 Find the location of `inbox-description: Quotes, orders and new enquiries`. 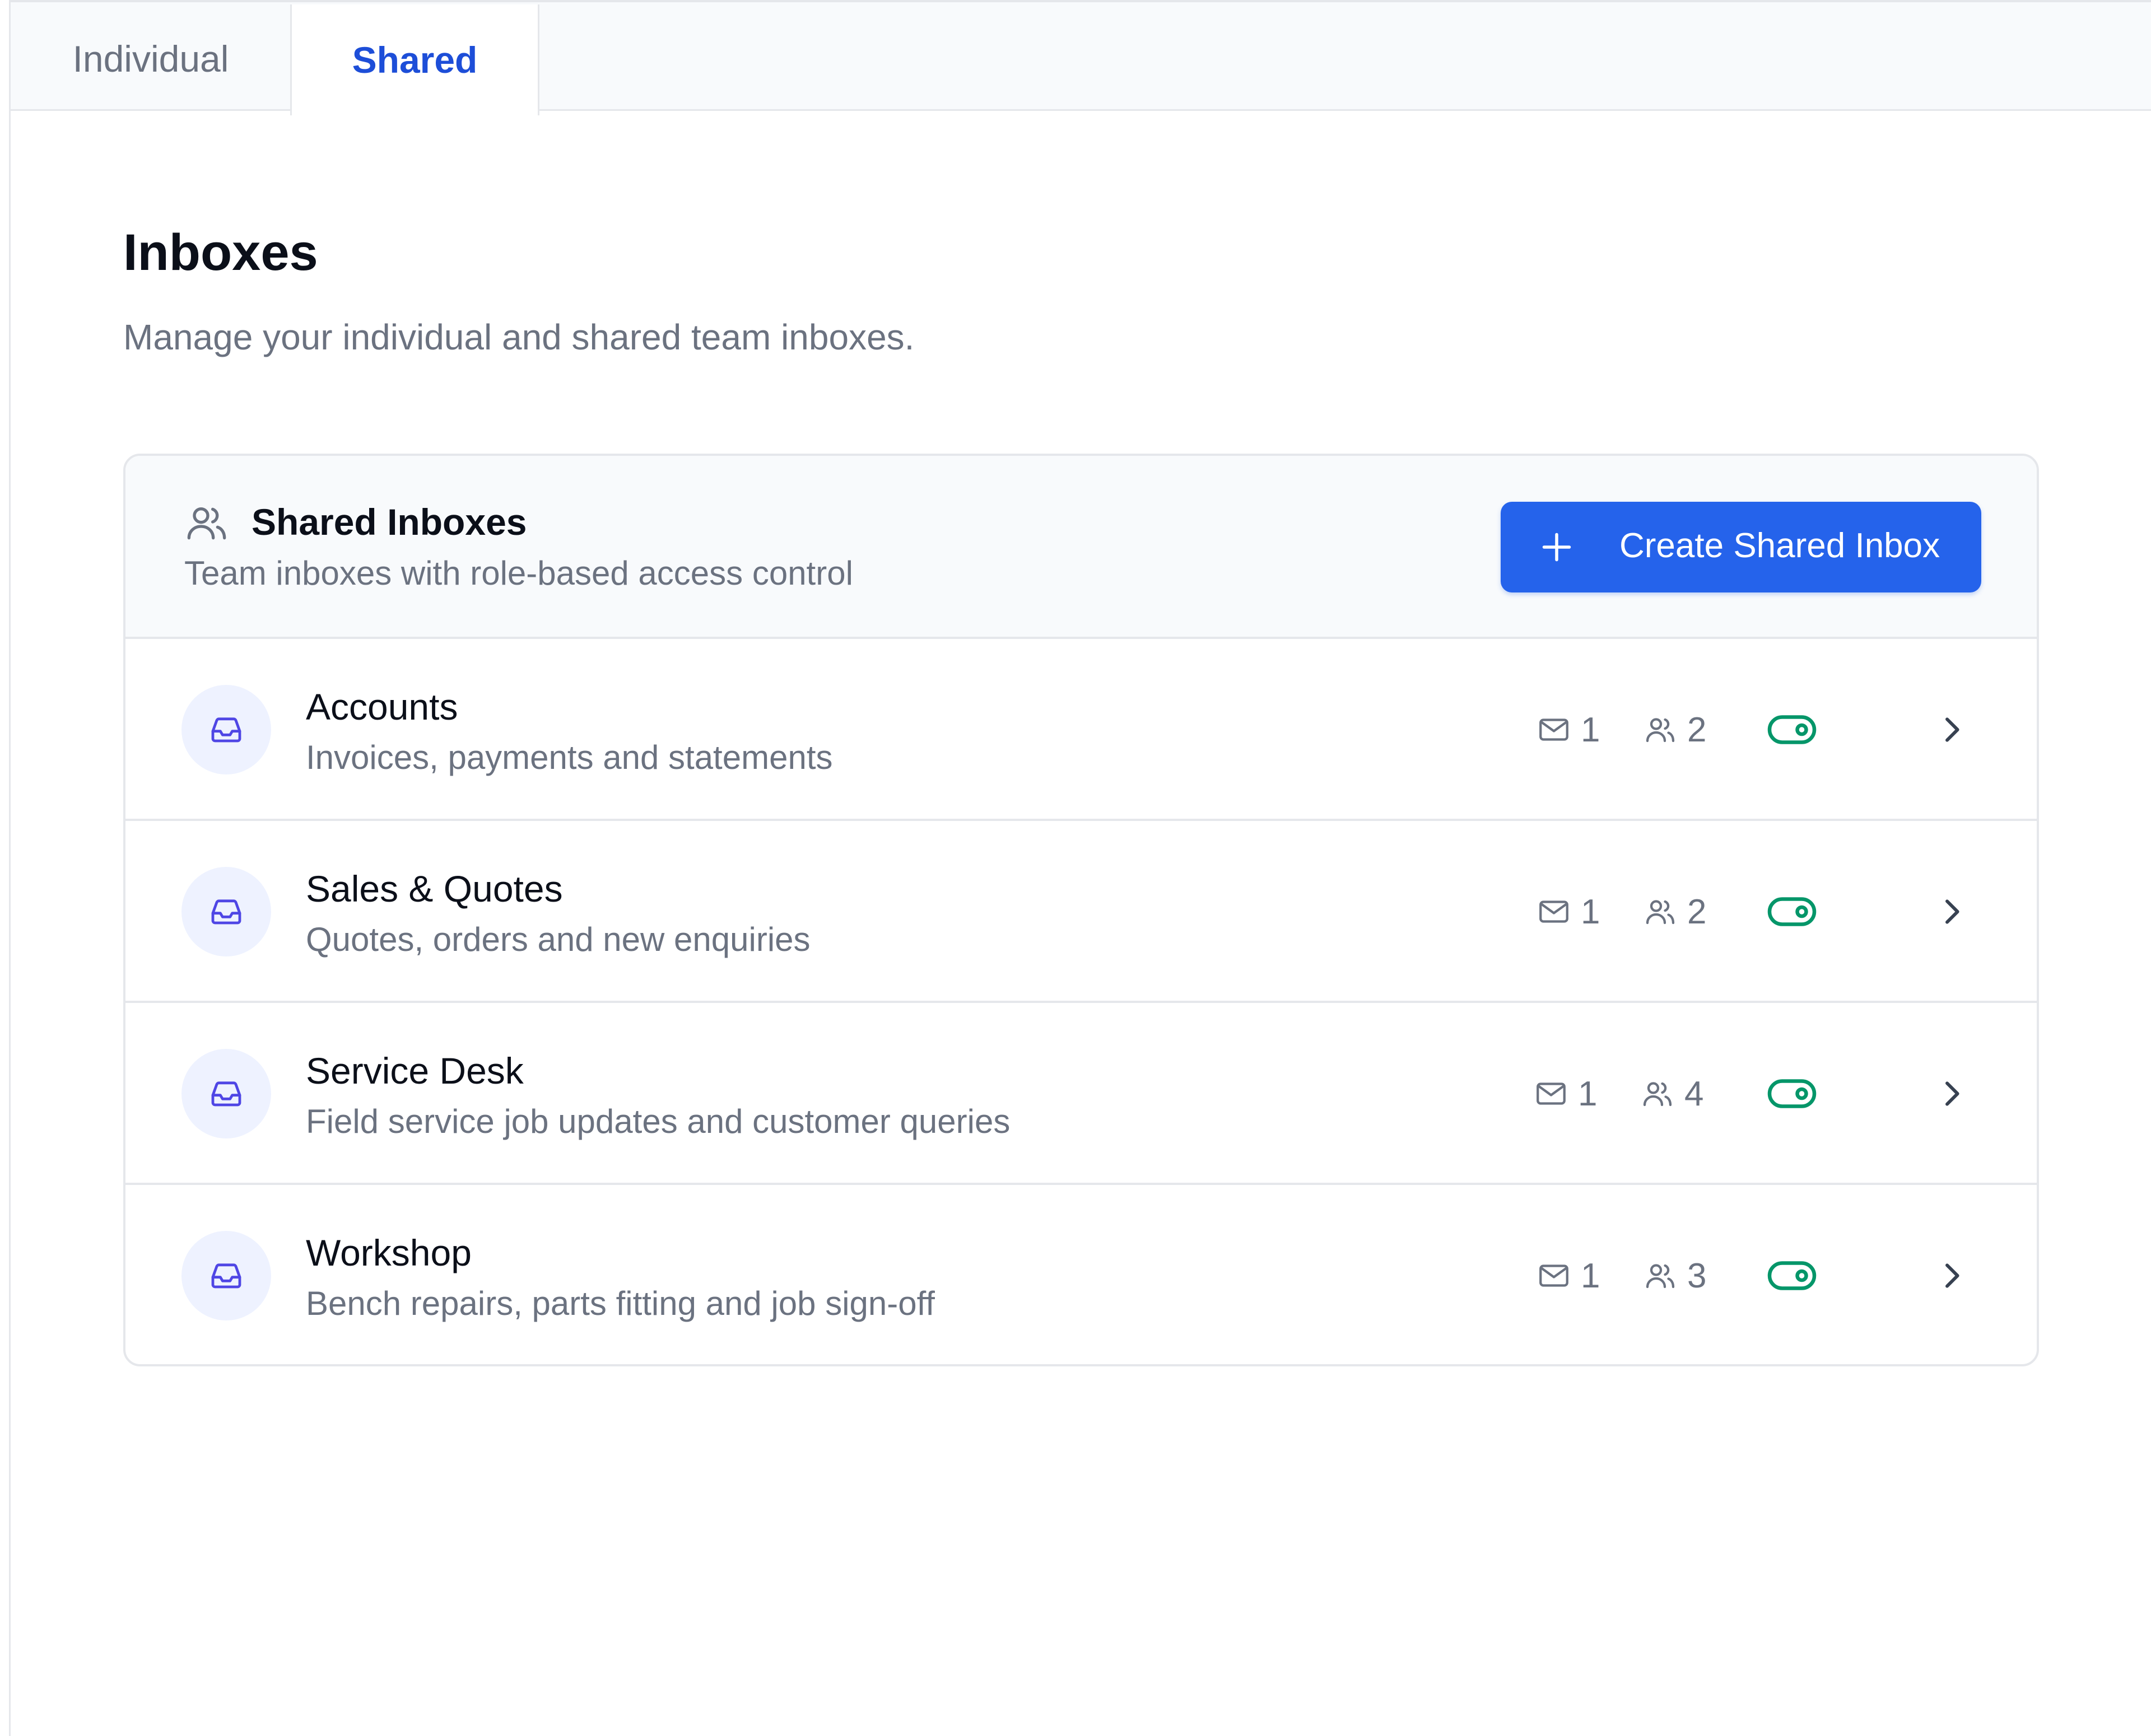

inbox-description: Quotes, orders and new enquiries is located at coordinates (558, 940).